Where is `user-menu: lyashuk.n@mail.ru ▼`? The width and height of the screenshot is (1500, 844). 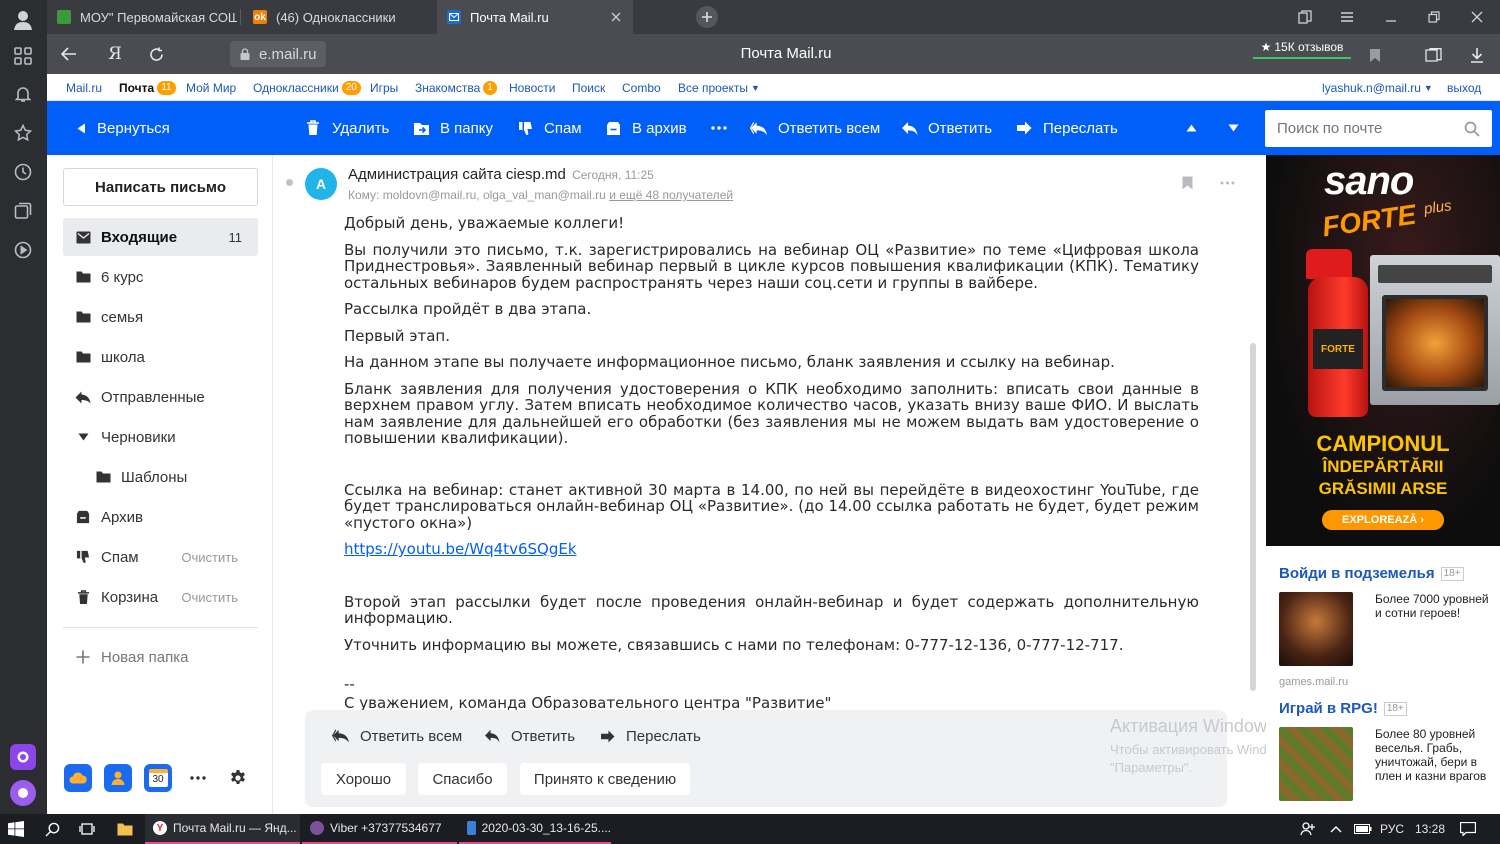
user-menu: lyashuk.n@mail.ru ▼ is located at coordinates (1377, 88).